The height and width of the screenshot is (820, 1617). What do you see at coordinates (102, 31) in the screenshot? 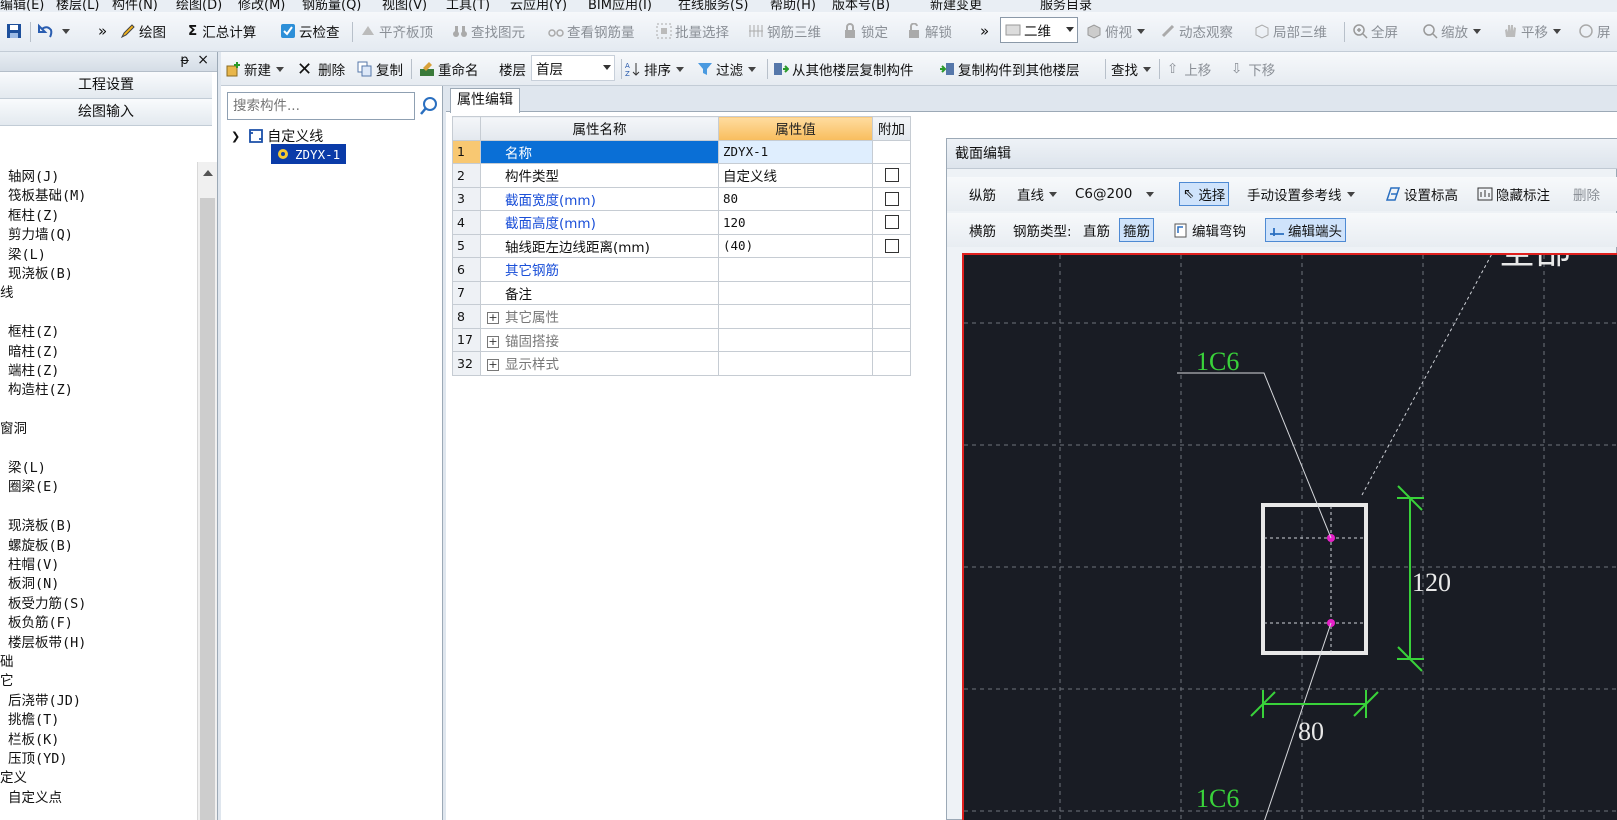
I see `toolbar-more-button: »` at bounding box center [102, 31].